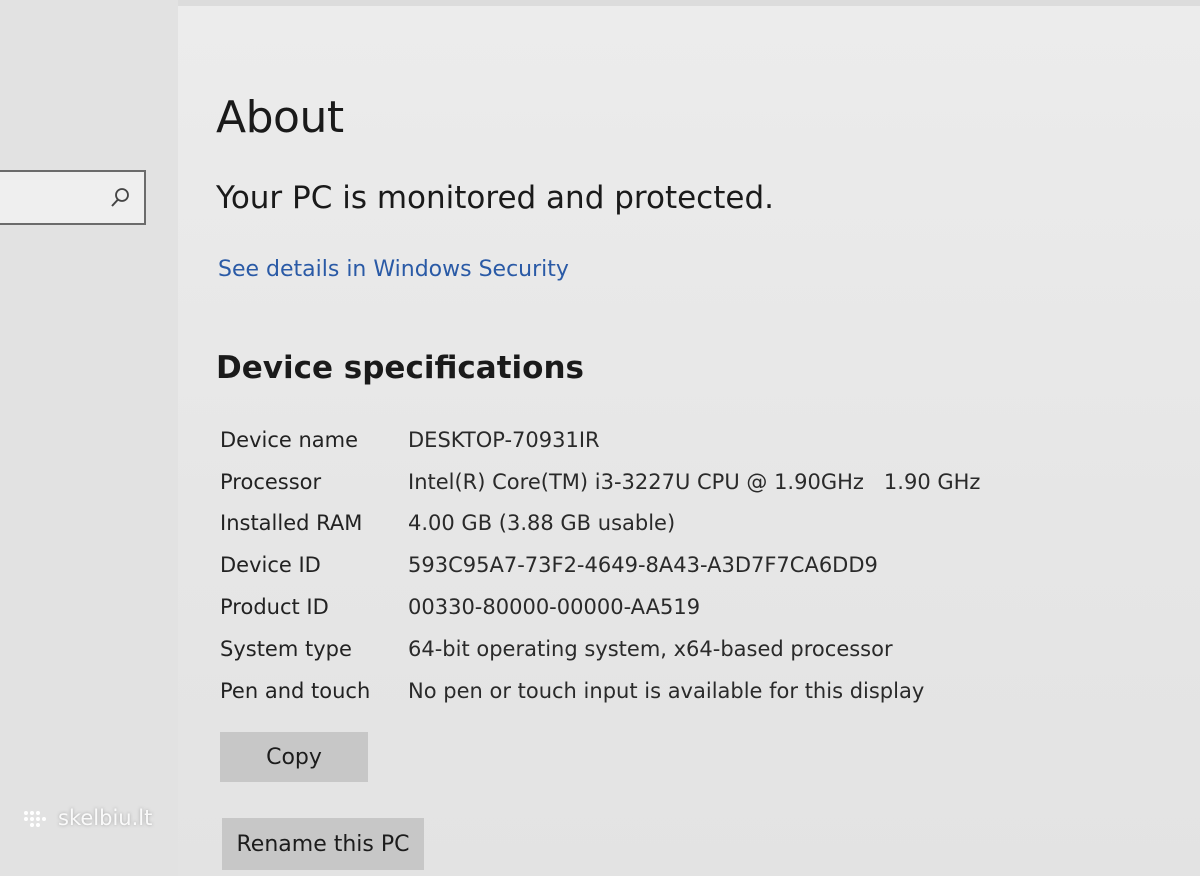  Describe the element at coordinates (270, 565) in the screenshot. I see `spec-label: Device ID` at that location.